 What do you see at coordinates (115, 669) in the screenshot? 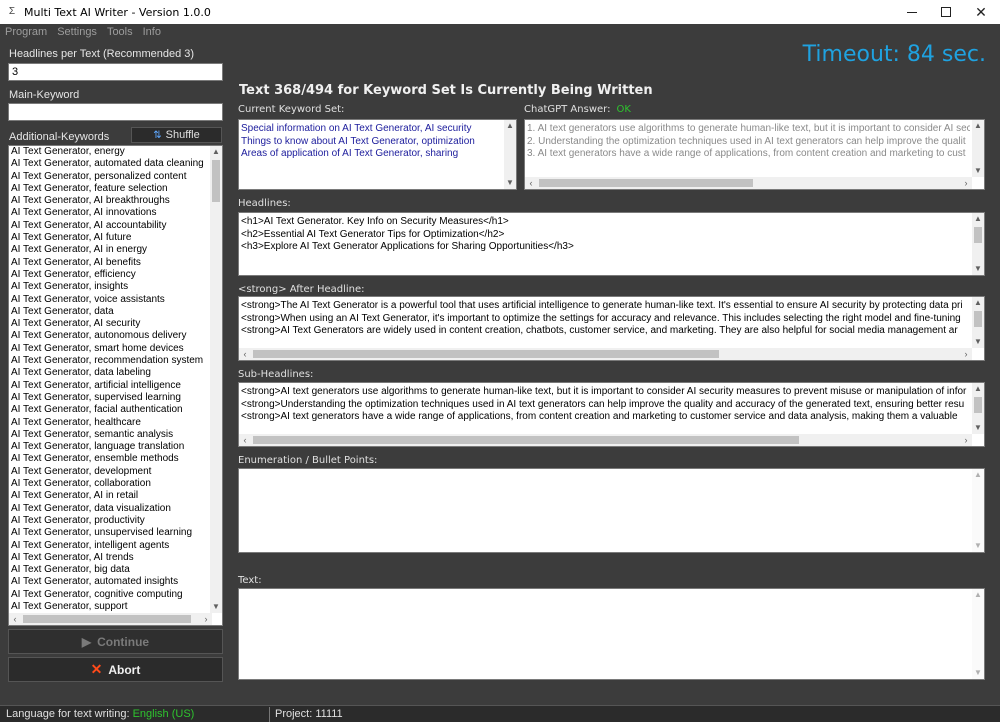
I see `abort-button: ✕ Abort` at bounding box center [115, 669].